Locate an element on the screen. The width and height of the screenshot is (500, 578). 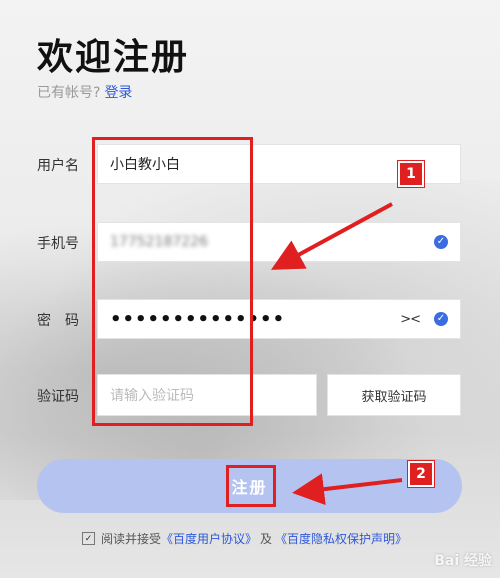
annotation-badge-1: 1 is located at coordinates (411, 174).